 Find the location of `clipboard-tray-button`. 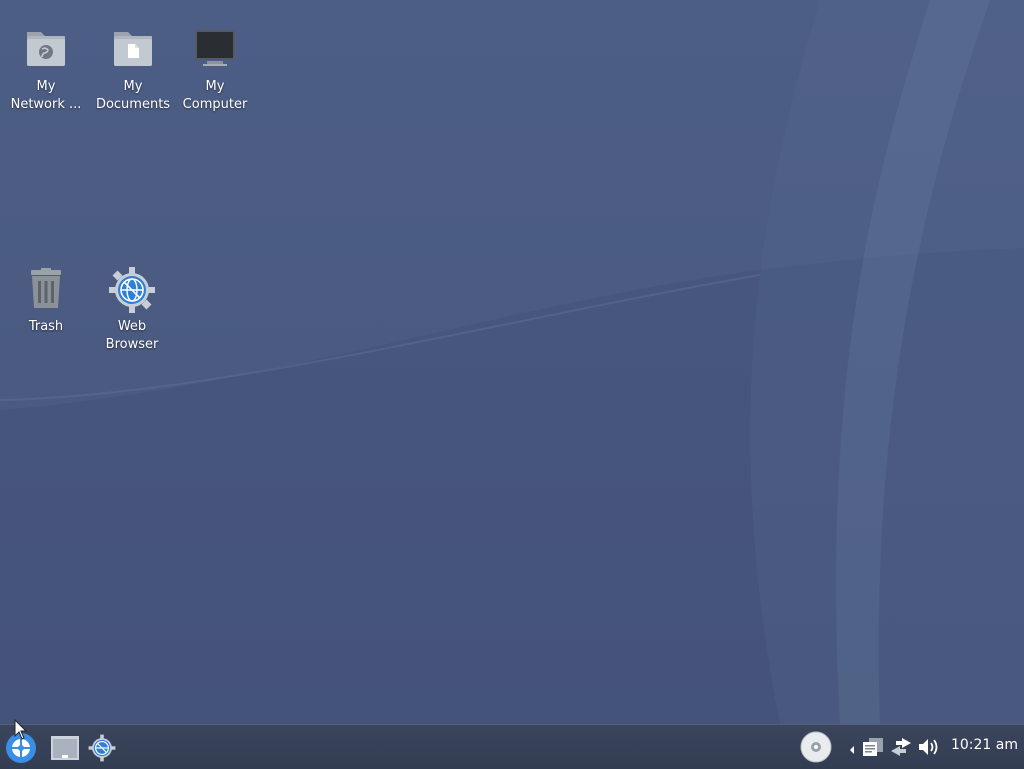

clipboard-tray-button is located at coordinates (873, 747).